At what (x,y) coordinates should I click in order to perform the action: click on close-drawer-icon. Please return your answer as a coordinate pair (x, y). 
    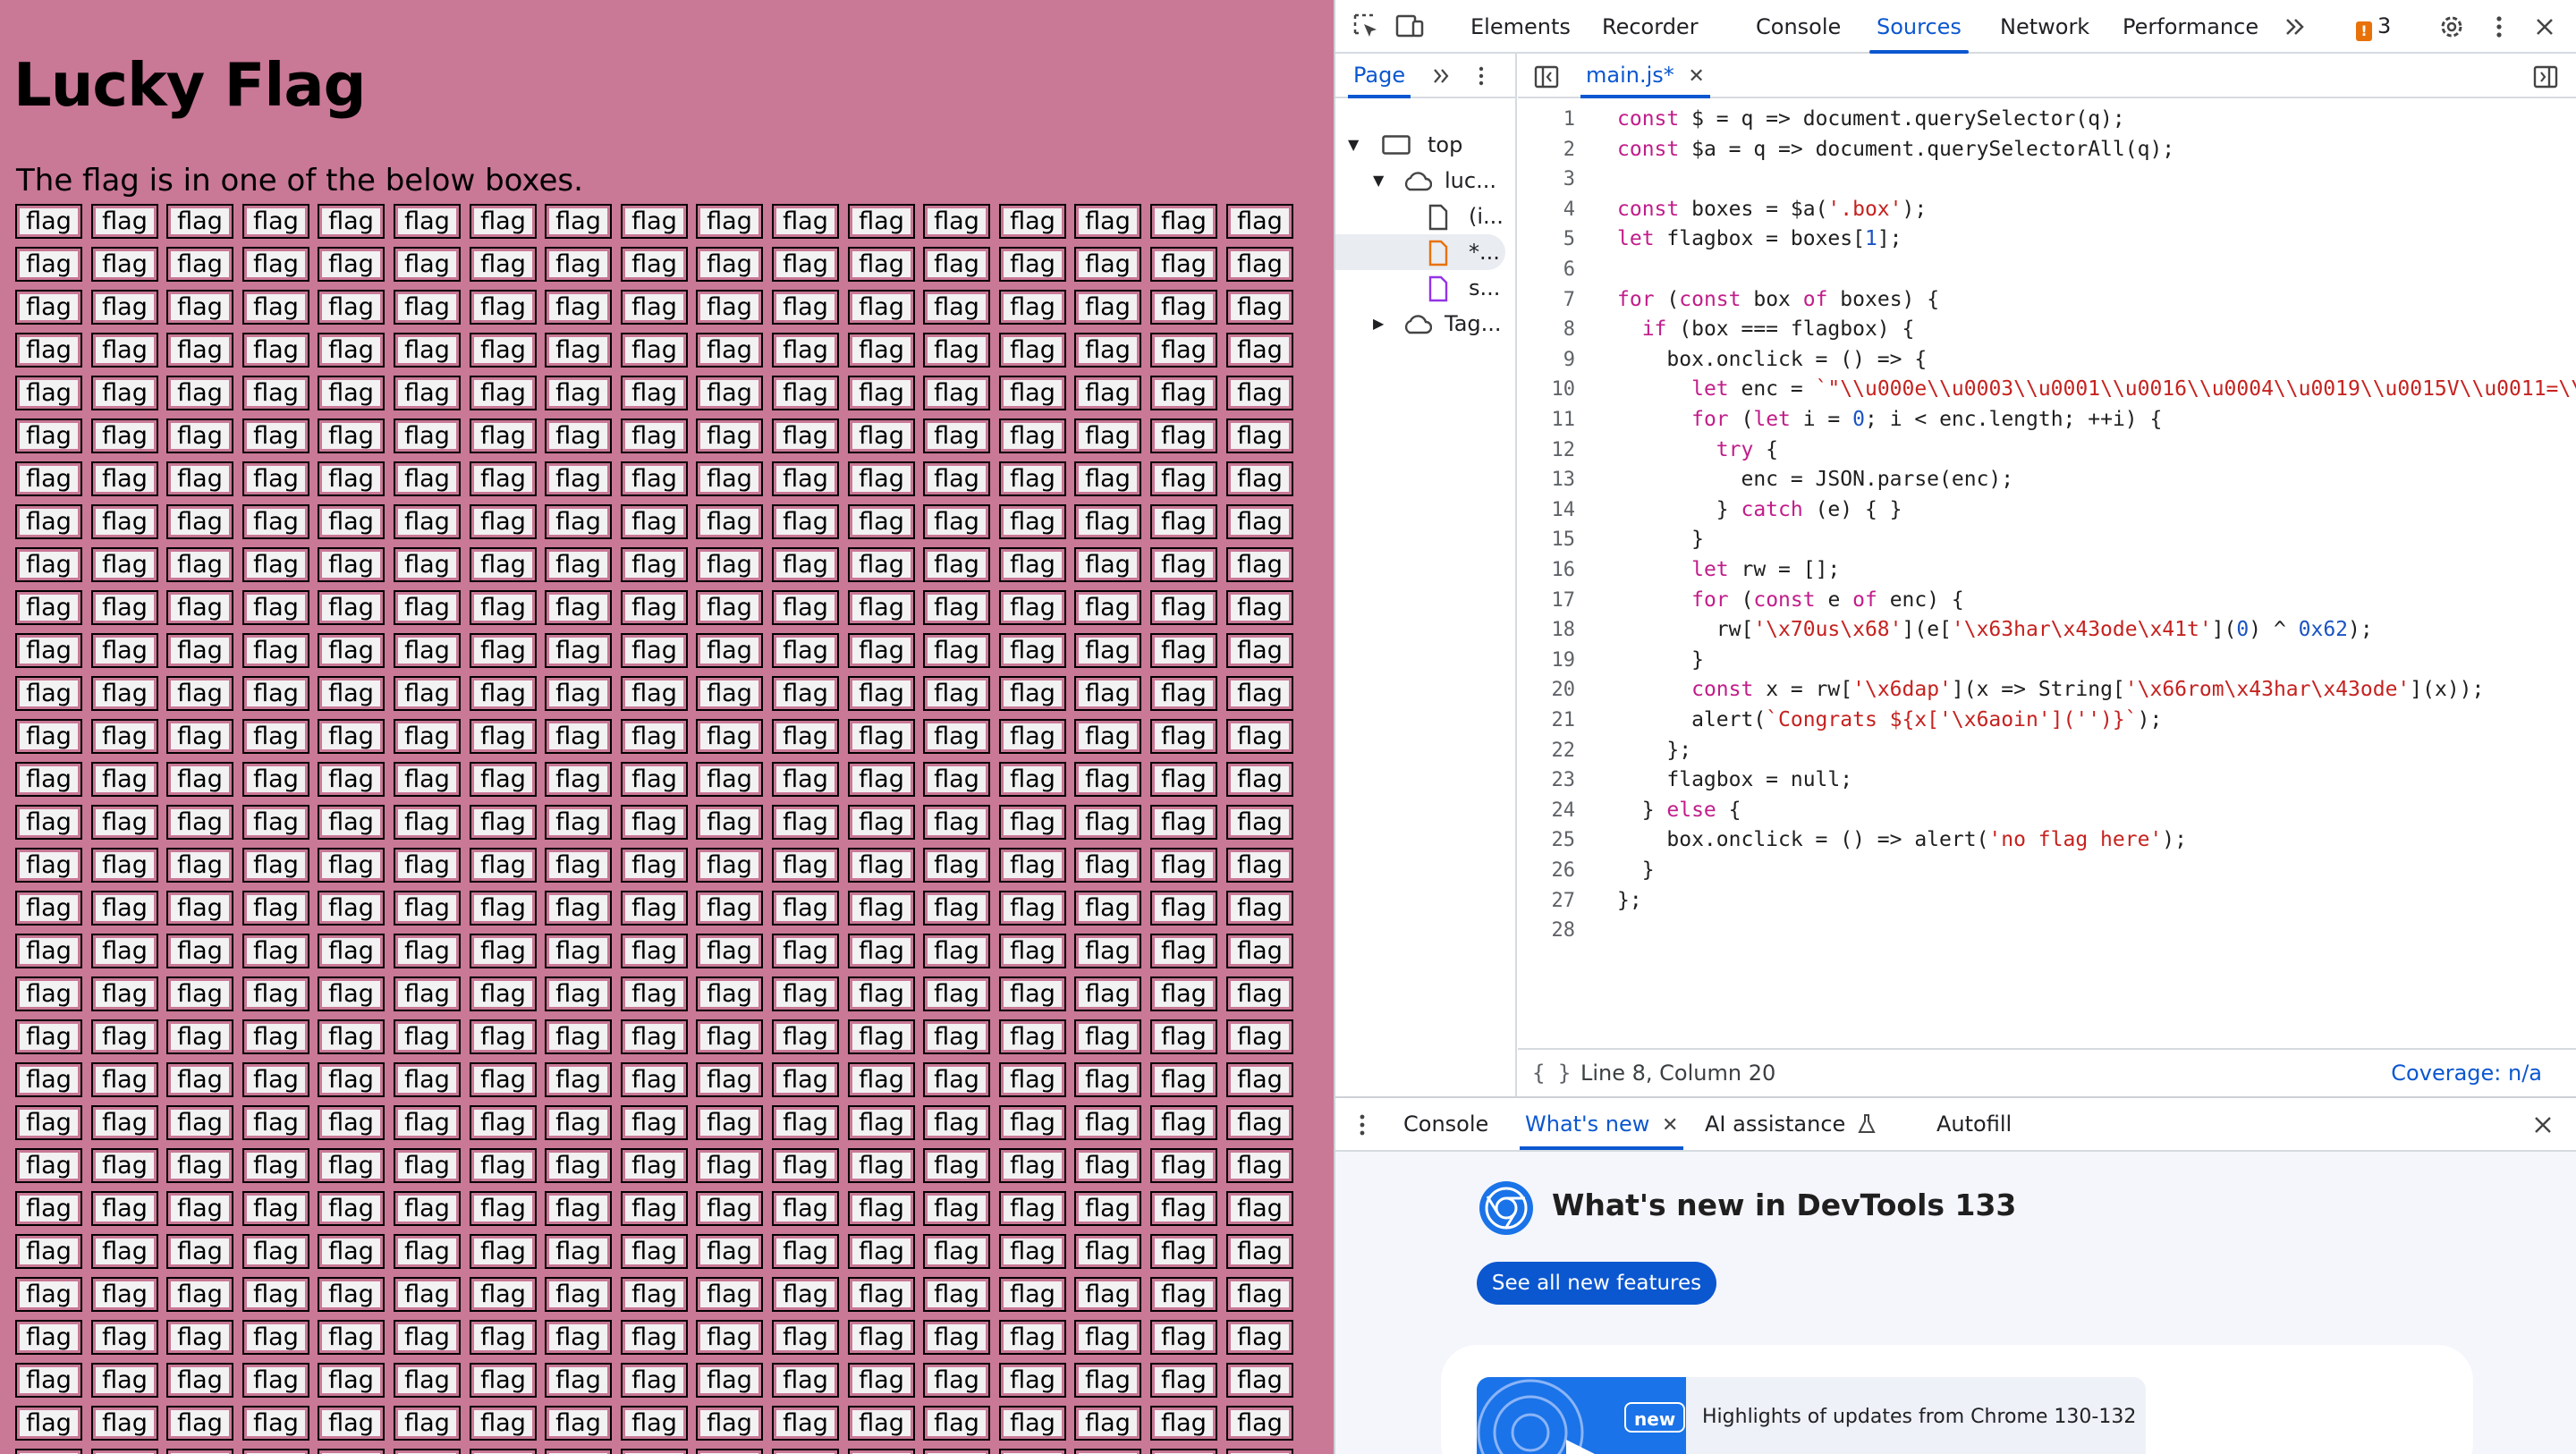
    Looking at the image, I should click on (2542, 1124).